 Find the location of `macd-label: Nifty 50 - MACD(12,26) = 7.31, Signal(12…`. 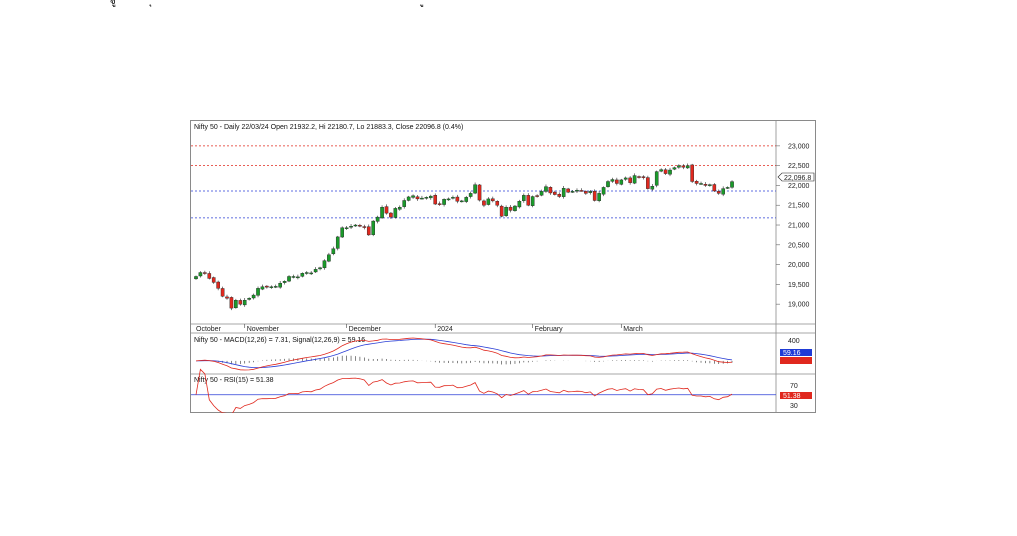

macd-label: Nifty 50 - MACD(12,26) = 7.31, Signal(12… is located at coordinates (279, 340).